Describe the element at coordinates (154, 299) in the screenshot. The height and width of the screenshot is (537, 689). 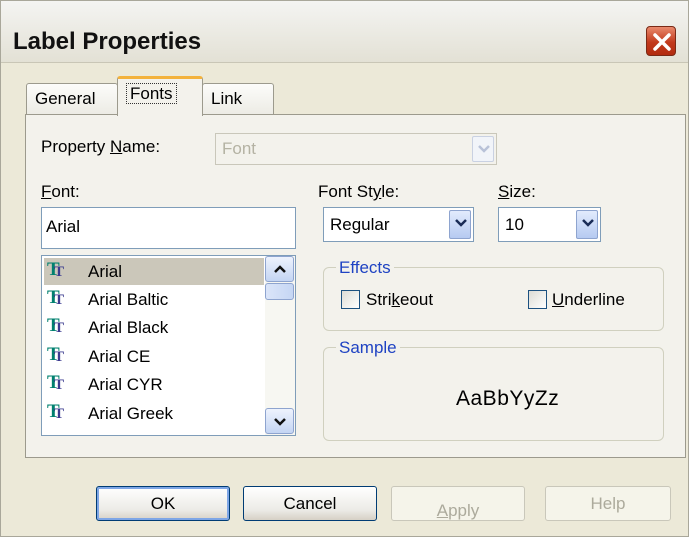
I see `list-item: TT Arial Baltic` at that location.